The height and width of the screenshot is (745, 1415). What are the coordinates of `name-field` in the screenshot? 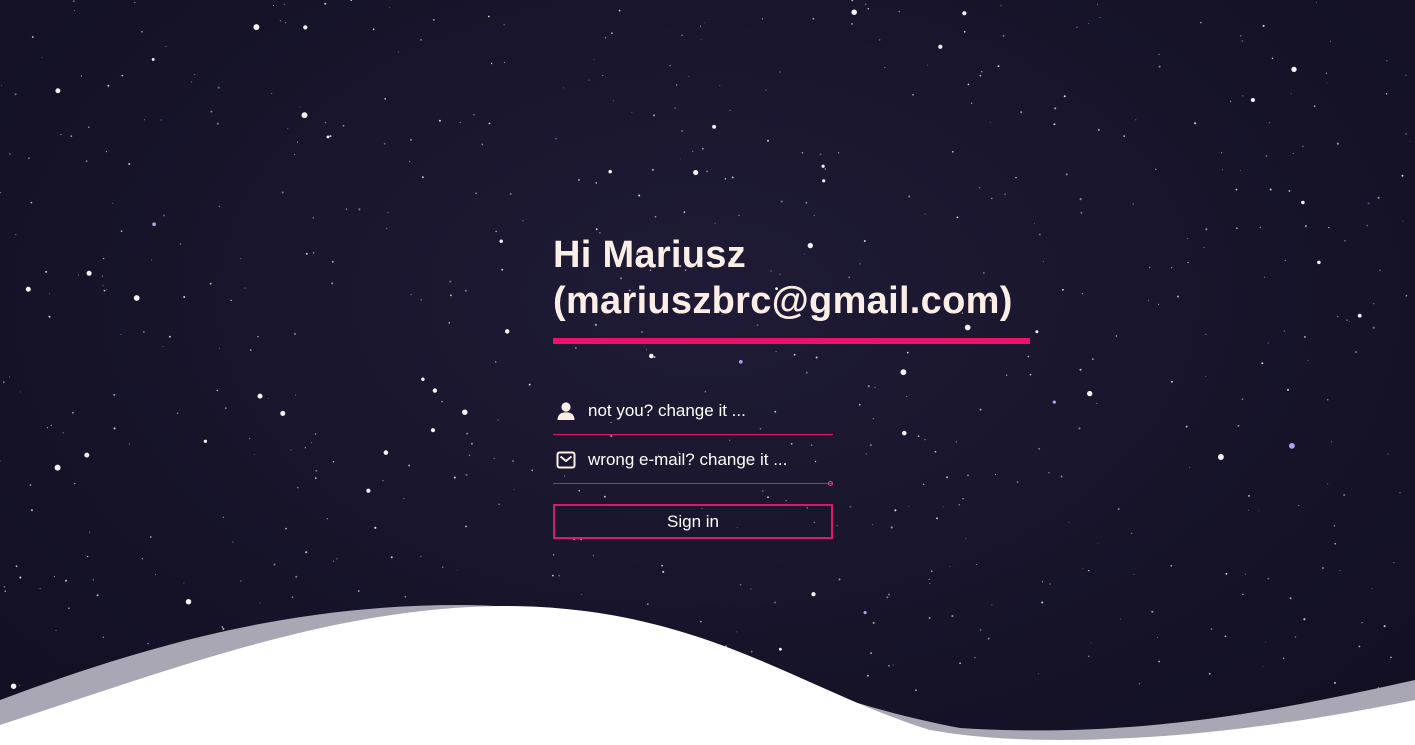 It's located at (693, 415).